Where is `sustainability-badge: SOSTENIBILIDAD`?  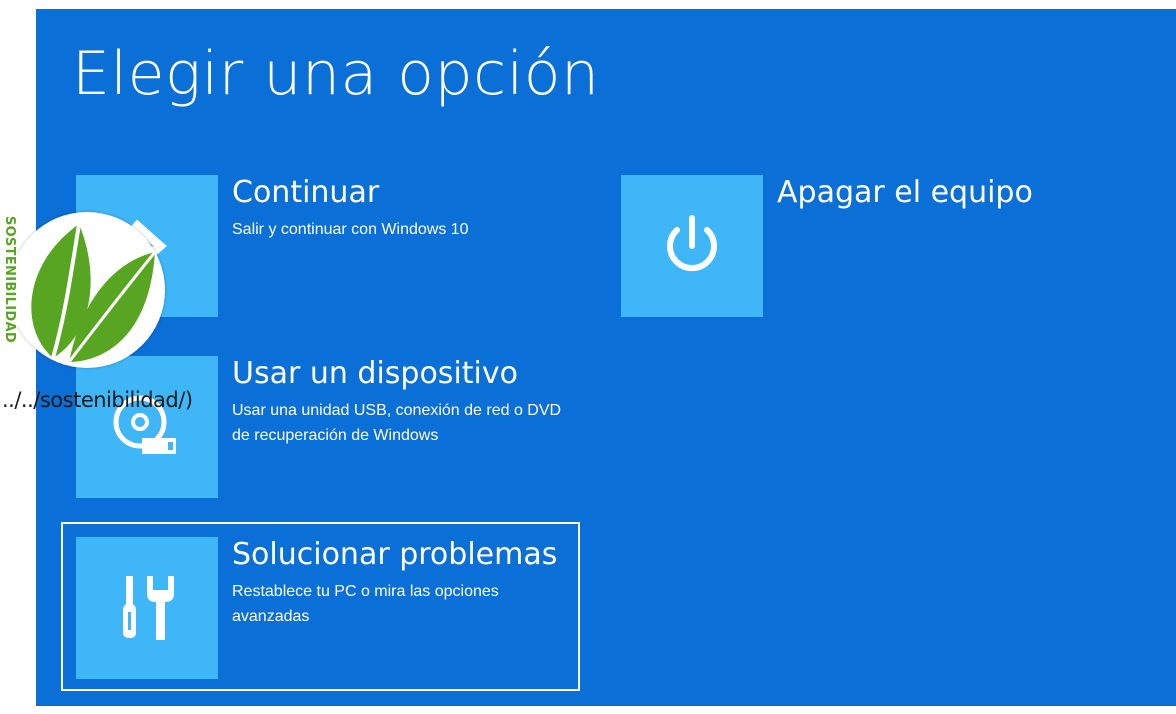
sustainability-badge: SOSTENIBILIDAD is located at coordinates (85, 292).